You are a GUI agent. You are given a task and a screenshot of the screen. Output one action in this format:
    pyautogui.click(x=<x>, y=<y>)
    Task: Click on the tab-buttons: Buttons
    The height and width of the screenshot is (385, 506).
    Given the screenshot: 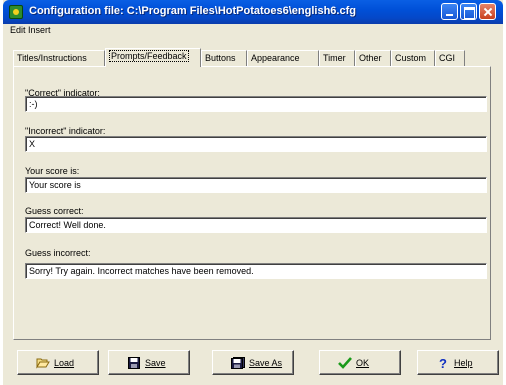 What is the action you would take?
    pyautogui.click(x=224, y=58)
    